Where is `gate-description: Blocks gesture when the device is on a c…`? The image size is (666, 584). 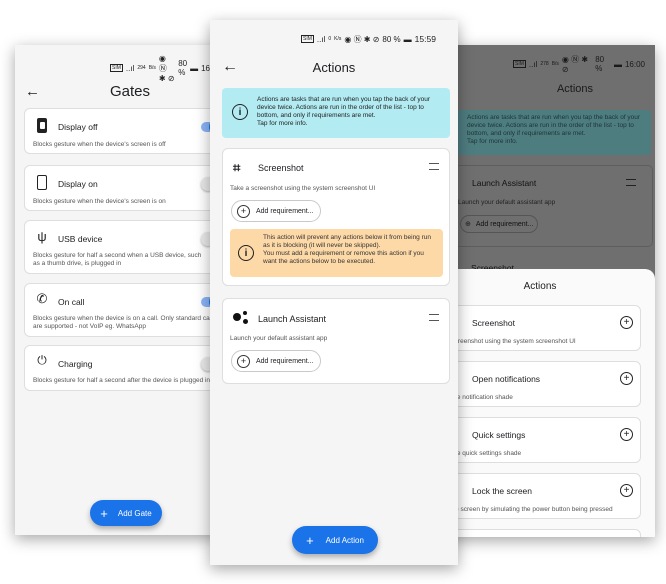 gate-description: Blocks gesture when the device is on a c… is located at coordinates (124, 322).